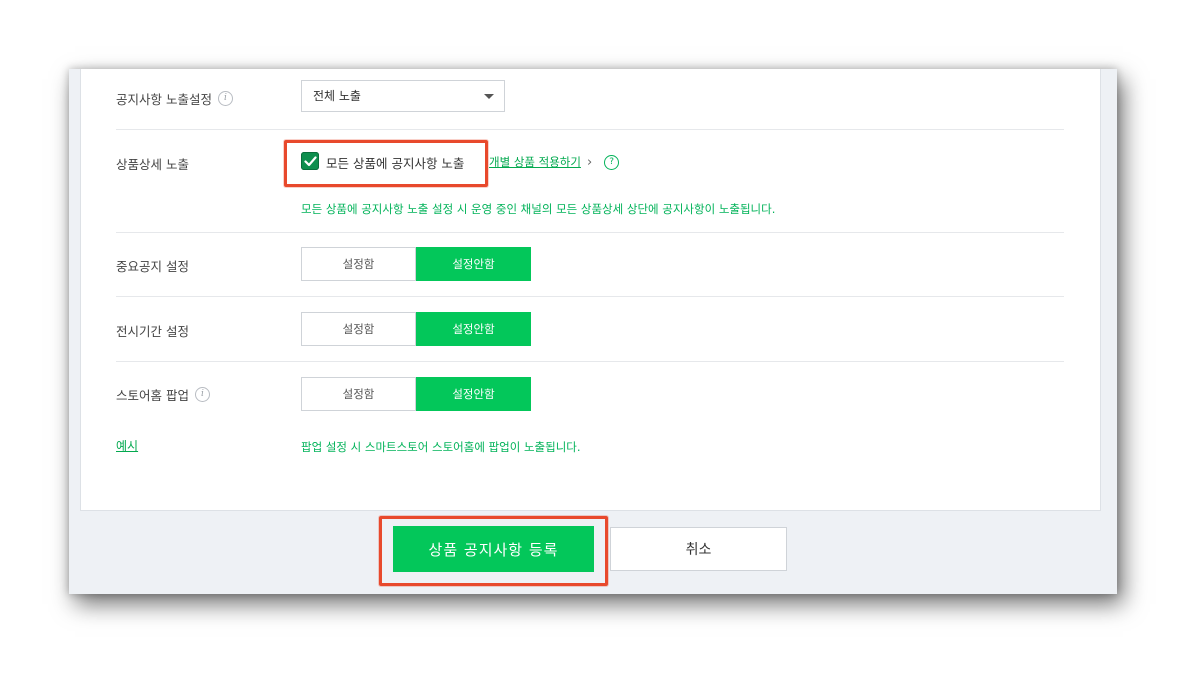  Describe the element at coordinates (386, 163) in the screenshot. I see `highlight-checkbox-box` at that location.